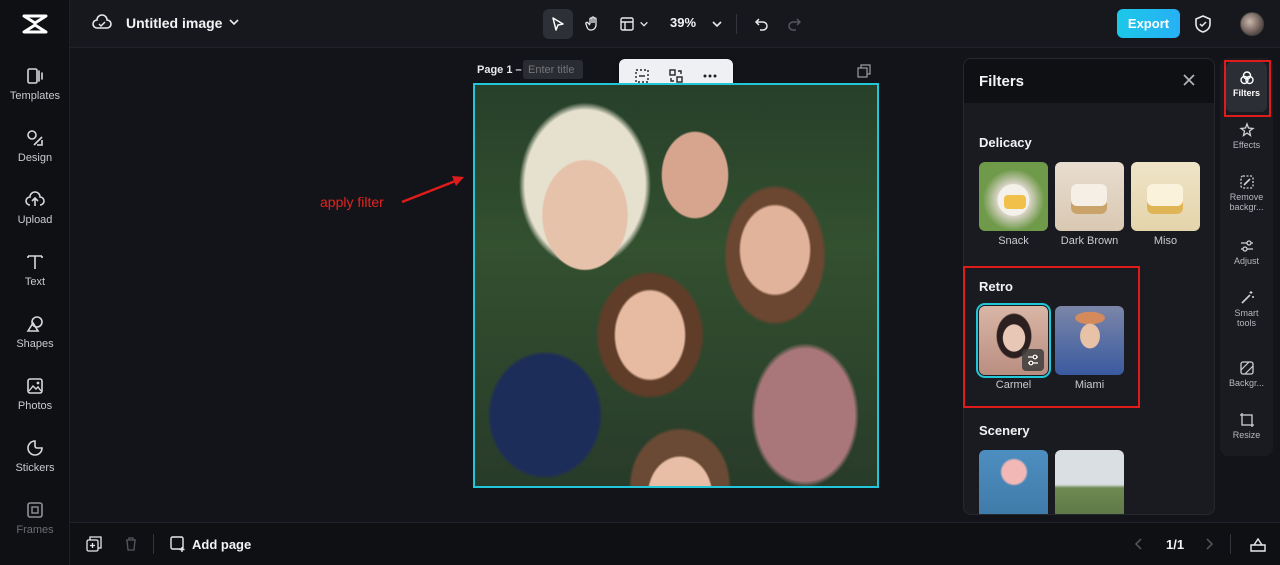  I want to click on zoom-chevron-down-icon, so click(717, 24).